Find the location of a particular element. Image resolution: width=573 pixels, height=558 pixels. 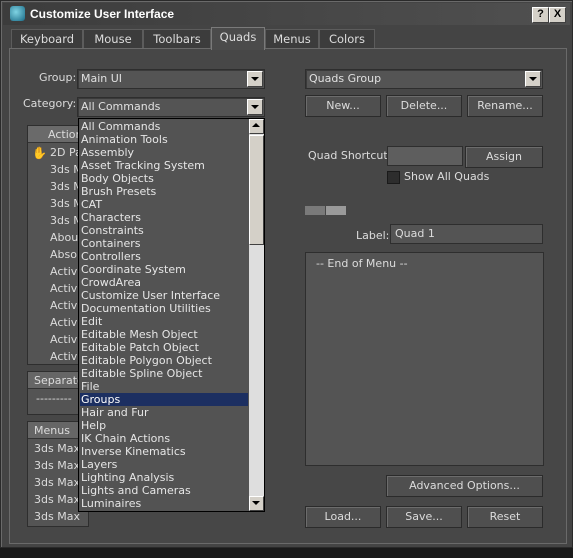

label-field: Quad 1 is located at coordinates (466, 234).